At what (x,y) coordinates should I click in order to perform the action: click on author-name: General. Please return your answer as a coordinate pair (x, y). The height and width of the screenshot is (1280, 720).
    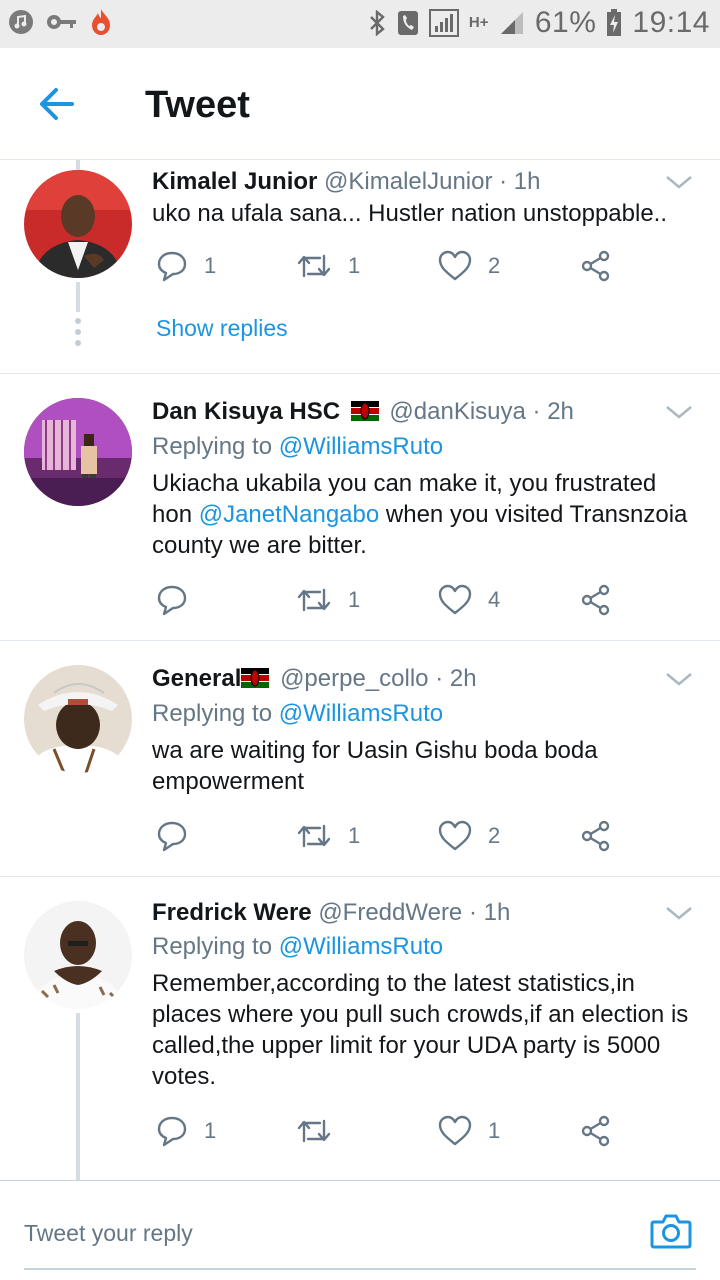
    Looking at the image, I should click on (196, 678).